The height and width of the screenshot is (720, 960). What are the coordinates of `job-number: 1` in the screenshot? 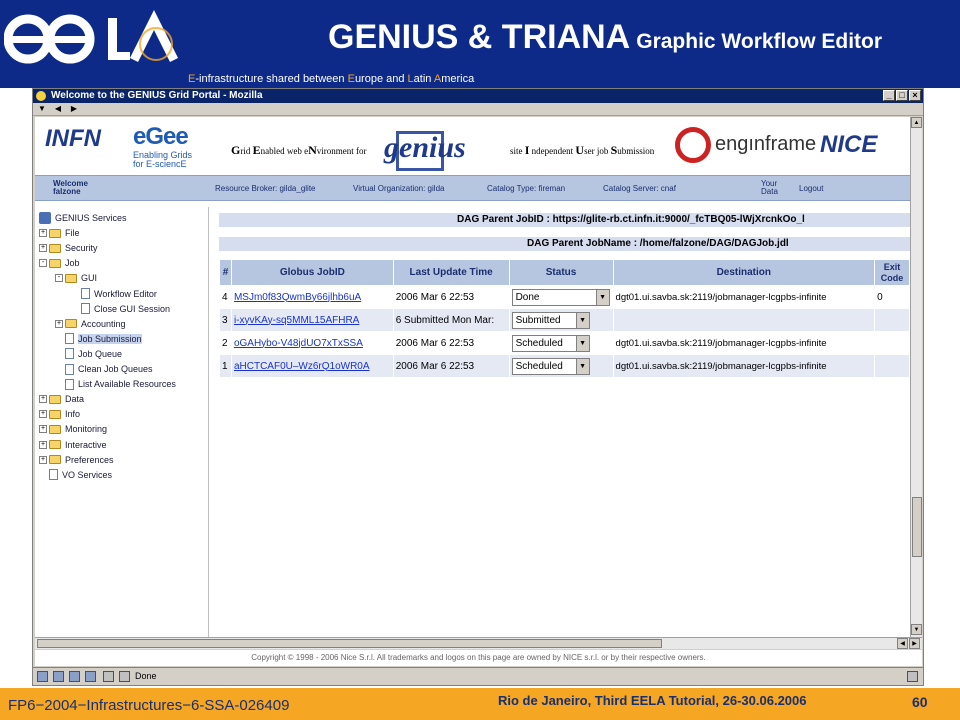 It's located at (225, 366).